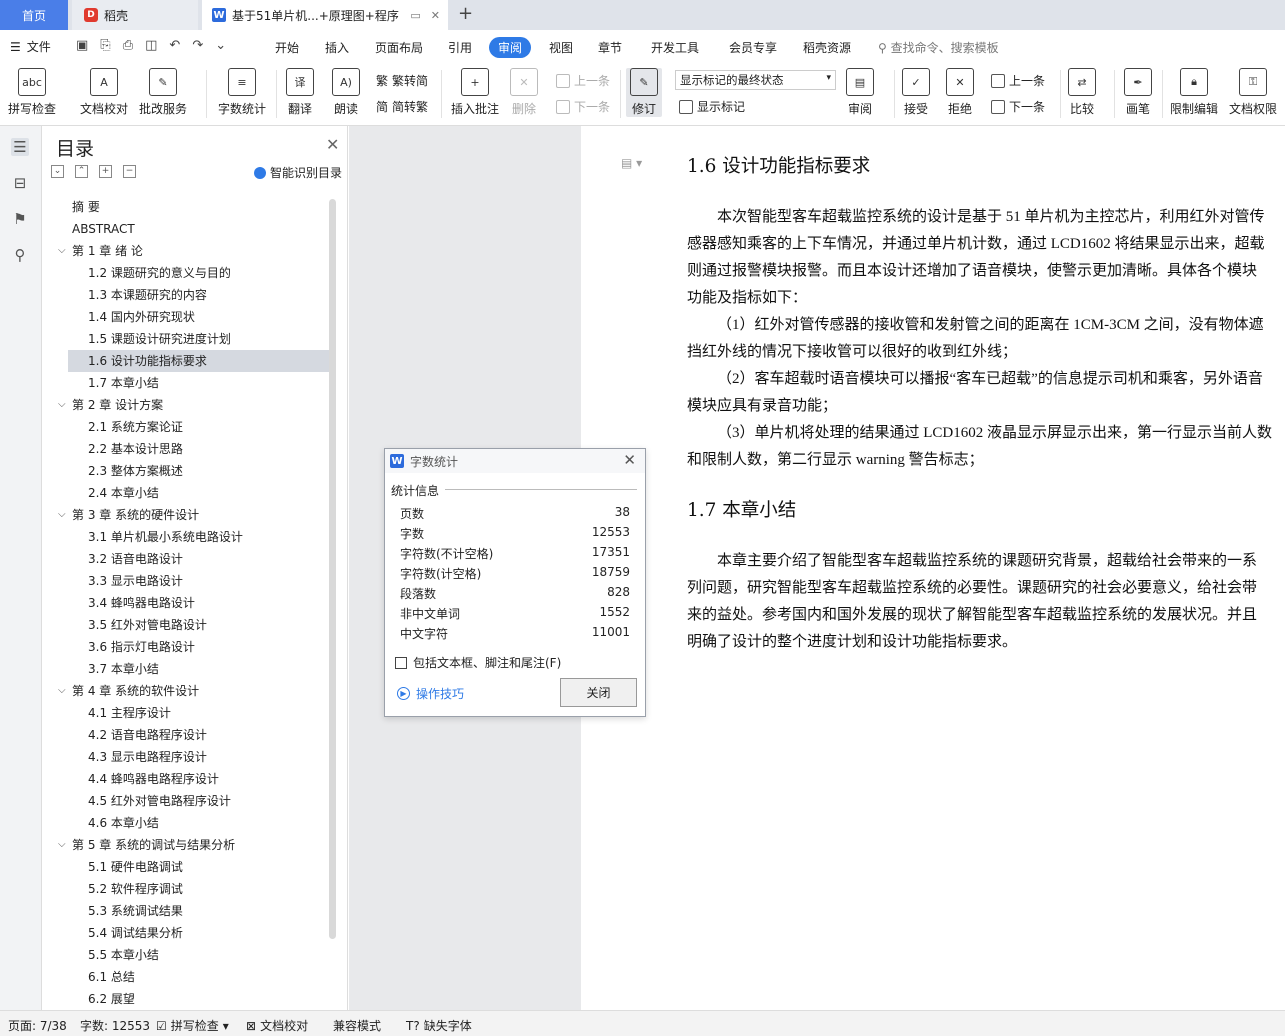  I want to click on toc-item: 1.6 设计功能指标要求, so click(200, 361).